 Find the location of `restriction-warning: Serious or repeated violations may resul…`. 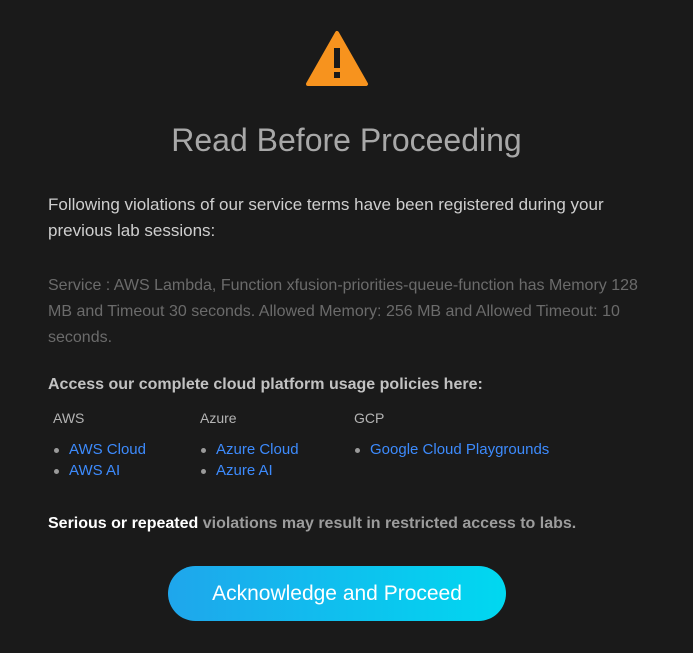

restriction-warning: Serious or repeated violations may resul… is located at coordinates (312, 524).